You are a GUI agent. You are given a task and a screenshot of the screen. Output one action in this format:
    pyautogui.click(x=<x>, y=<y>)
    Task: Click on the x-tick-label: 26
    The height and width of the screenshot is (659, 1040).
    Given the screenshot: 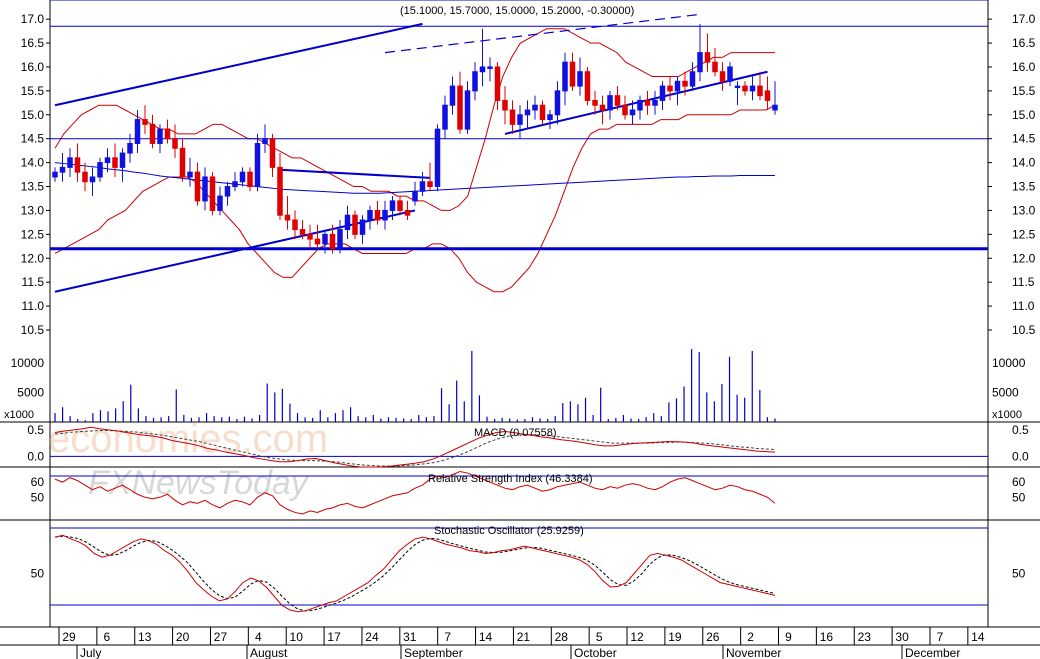 What is the action you would take?
    pyautogui.click(x=713, y=637)
    